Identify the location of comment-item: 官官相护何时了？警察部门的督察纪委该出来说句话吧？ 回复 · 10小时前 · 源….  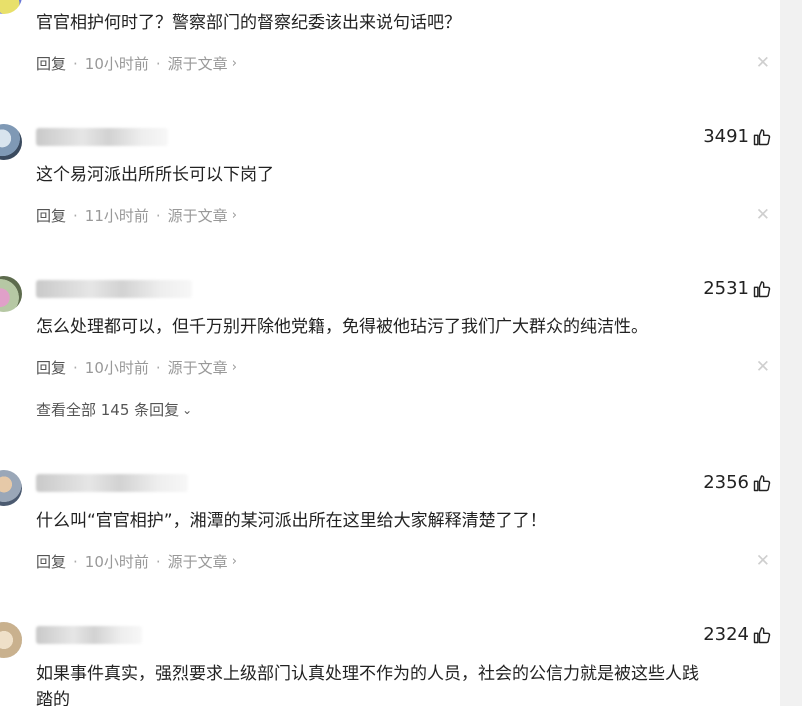
(390, 50).